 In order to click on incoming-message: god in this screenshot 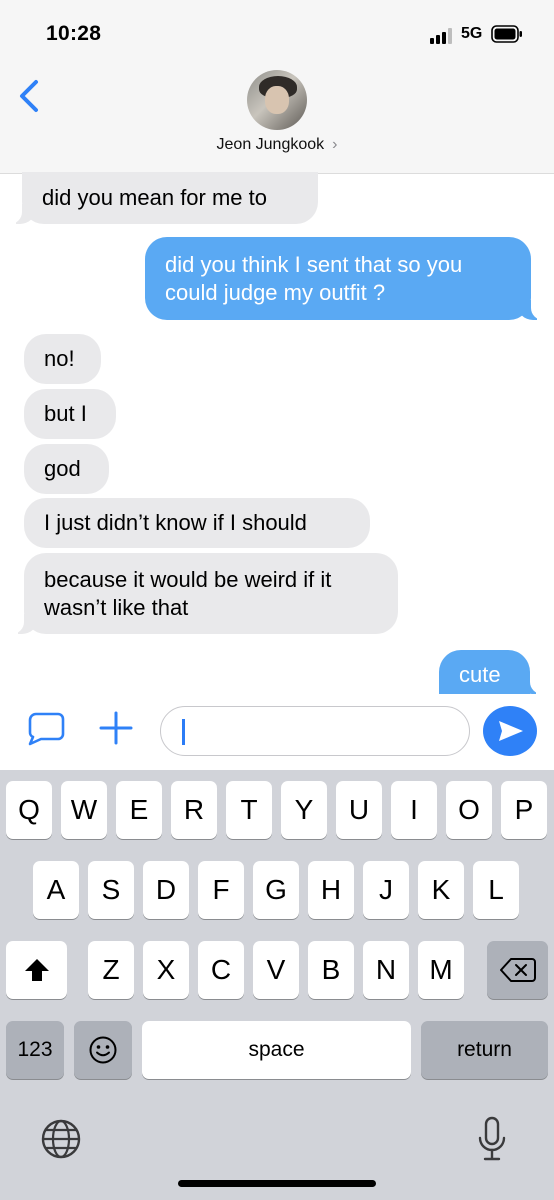, I will do `click(66, 469)`.